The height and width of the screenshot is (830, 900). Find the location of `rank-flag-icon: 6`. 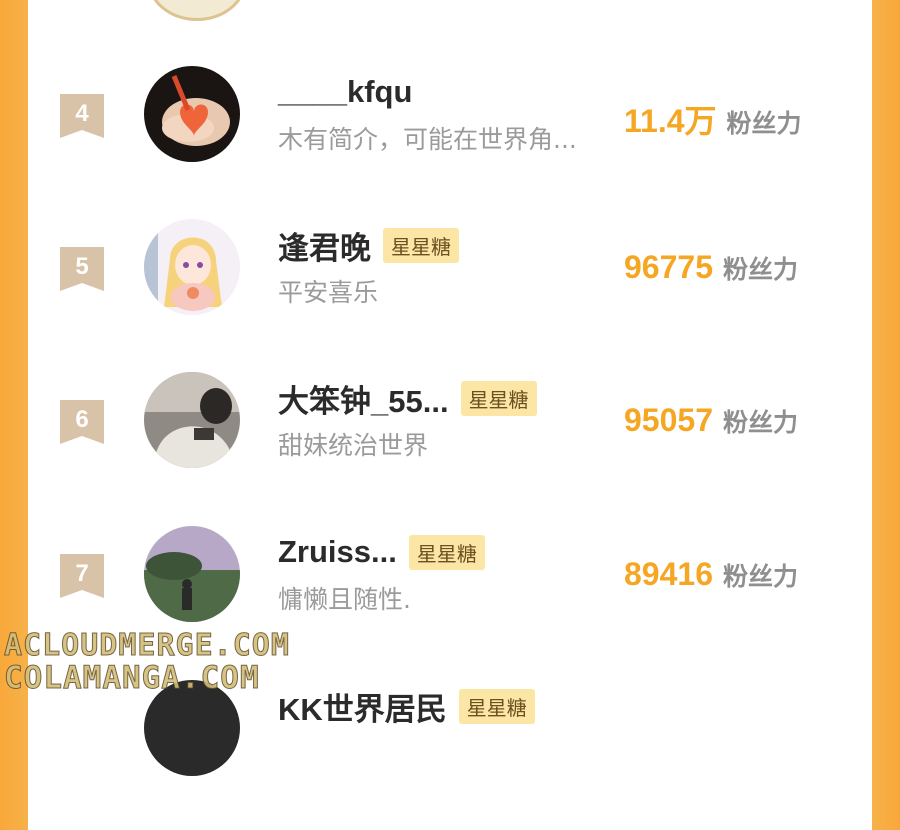

rank-flag-icon: 6 is located at coordinates (82, 422).